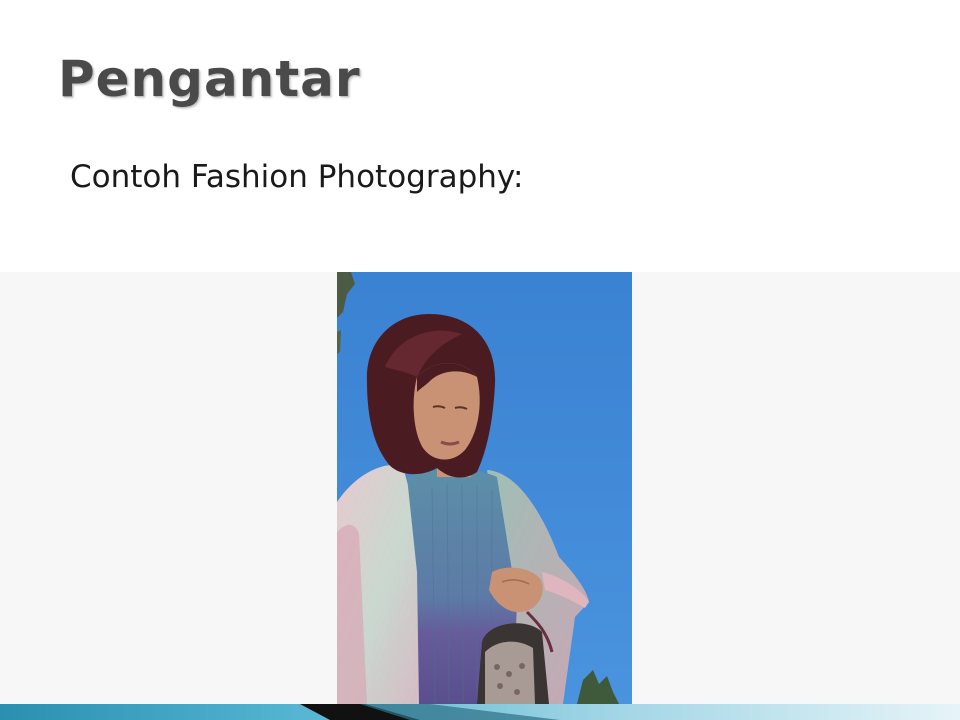  What do you see at coordinates (209, 79) in the screenshot?
I see `slide-title: Pengantar` at bounding box center [209, 79].